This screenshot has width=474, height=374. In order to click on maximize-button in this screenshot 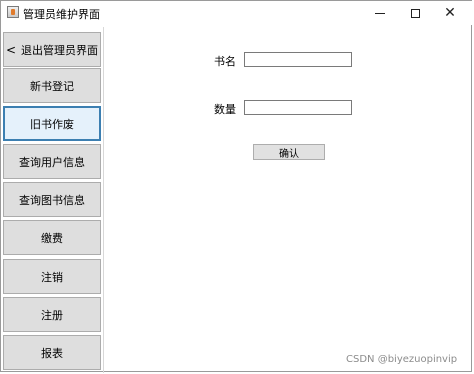, I will do `click(415, 13)`.